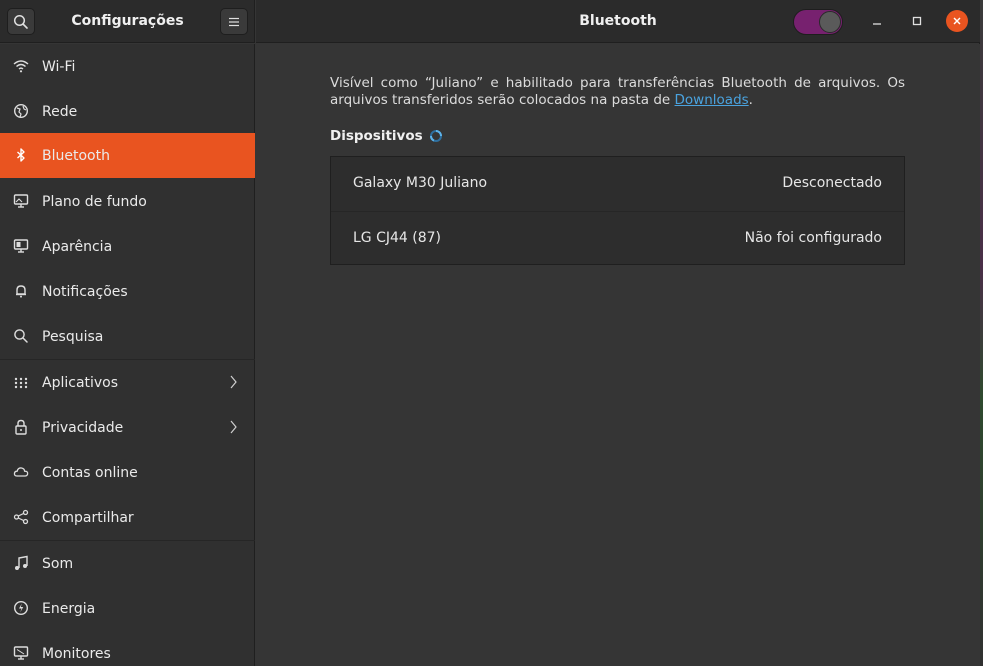 The image size is (983, 666). What do you see at coordinates (21, 472) in the screenshot?
I see `cloud-icon` at bounding box center [21, 472].